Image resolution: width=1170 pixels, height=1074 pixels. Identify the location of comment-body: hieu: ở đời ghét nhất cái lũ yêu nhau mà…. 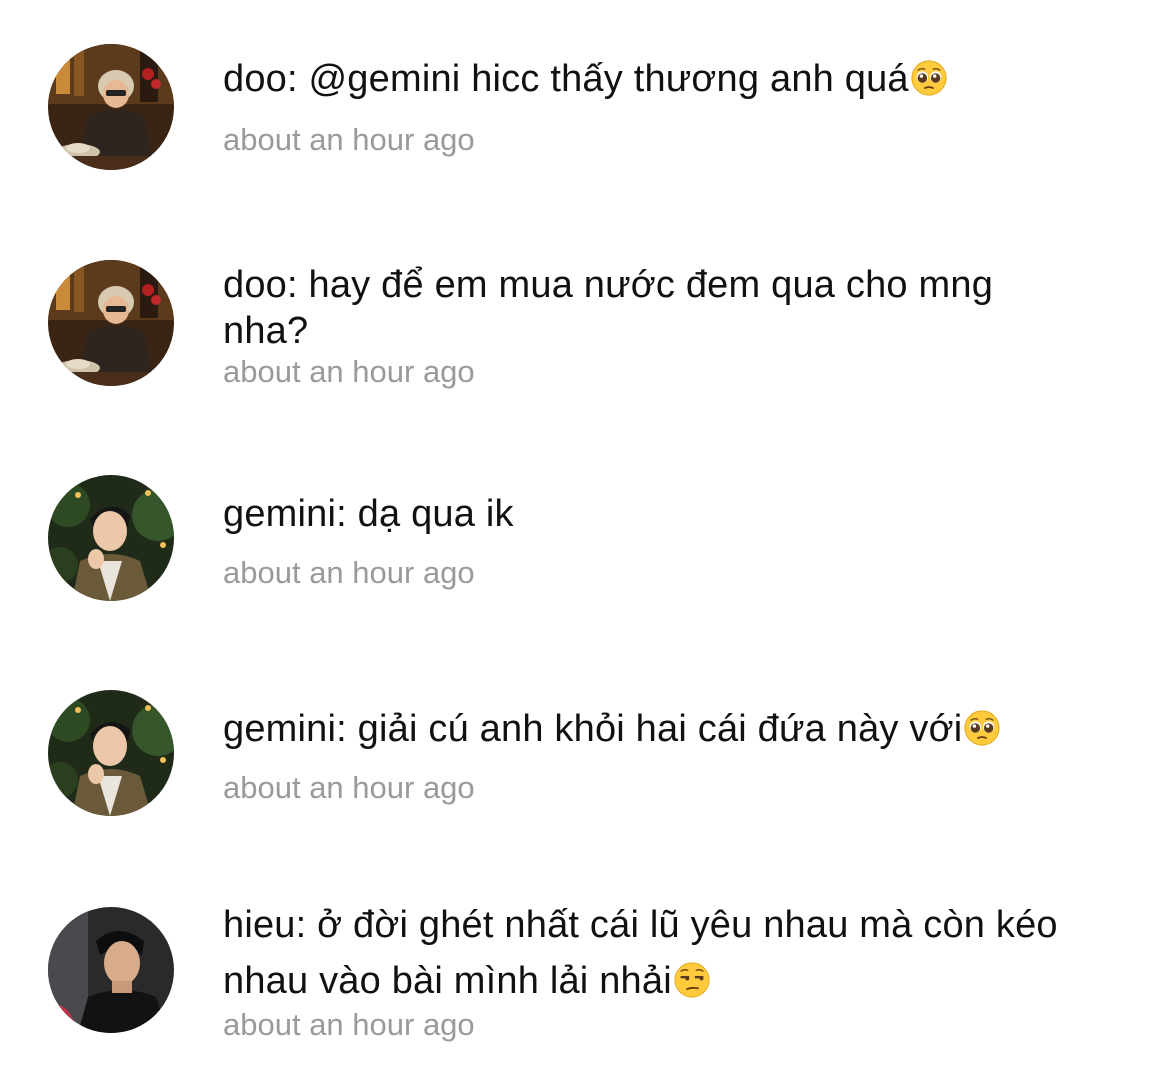
(640, 953).